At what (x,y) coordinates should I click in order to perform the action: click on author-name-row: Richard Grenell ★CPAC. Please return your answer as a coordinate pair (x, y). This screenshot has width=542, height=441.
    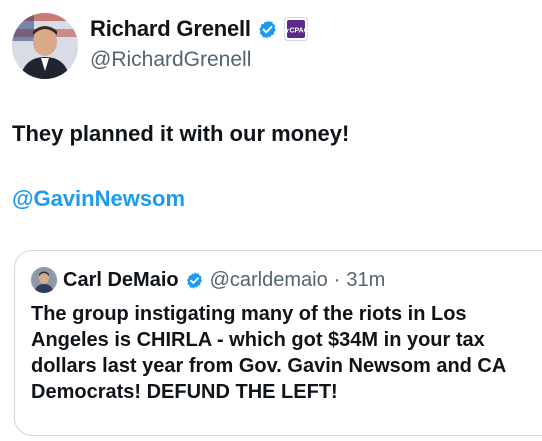
    Looking at the image, I should click on (199, 29).